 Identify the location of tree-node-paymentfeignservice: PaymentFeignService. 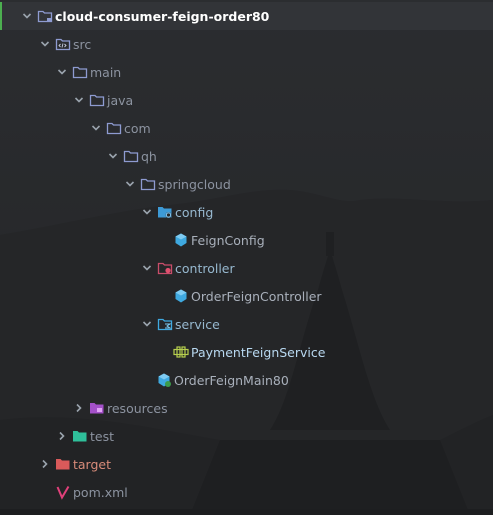
(246, 352).